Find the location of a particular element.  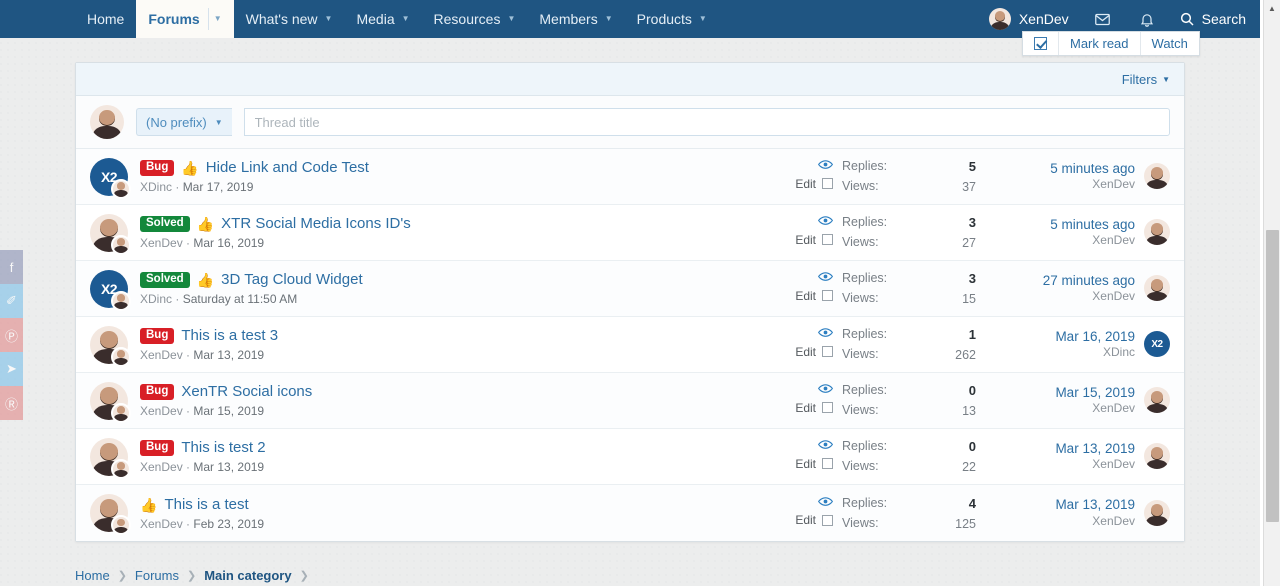

thread-title-link: This is a test 3 is located at coordinates (229, 336).